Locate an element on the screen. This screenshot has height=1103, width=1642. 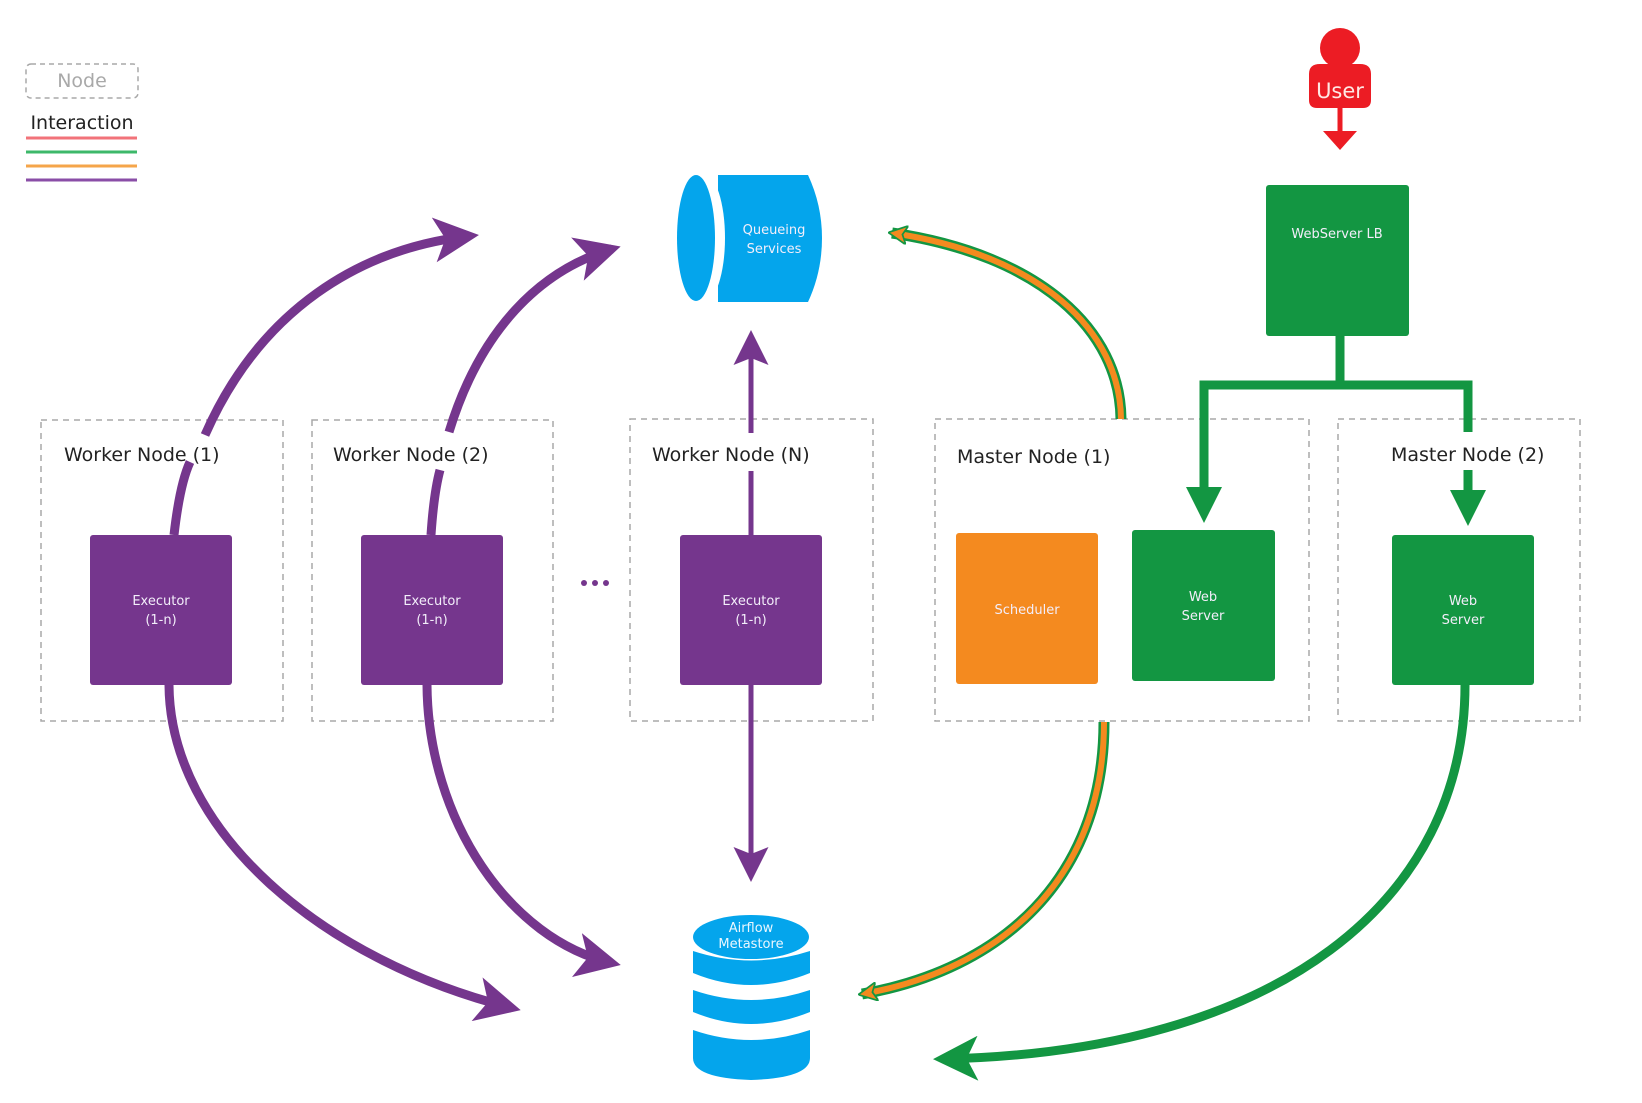
arrow-webserver2-to-metastore is located at coordinates (1201, 882).